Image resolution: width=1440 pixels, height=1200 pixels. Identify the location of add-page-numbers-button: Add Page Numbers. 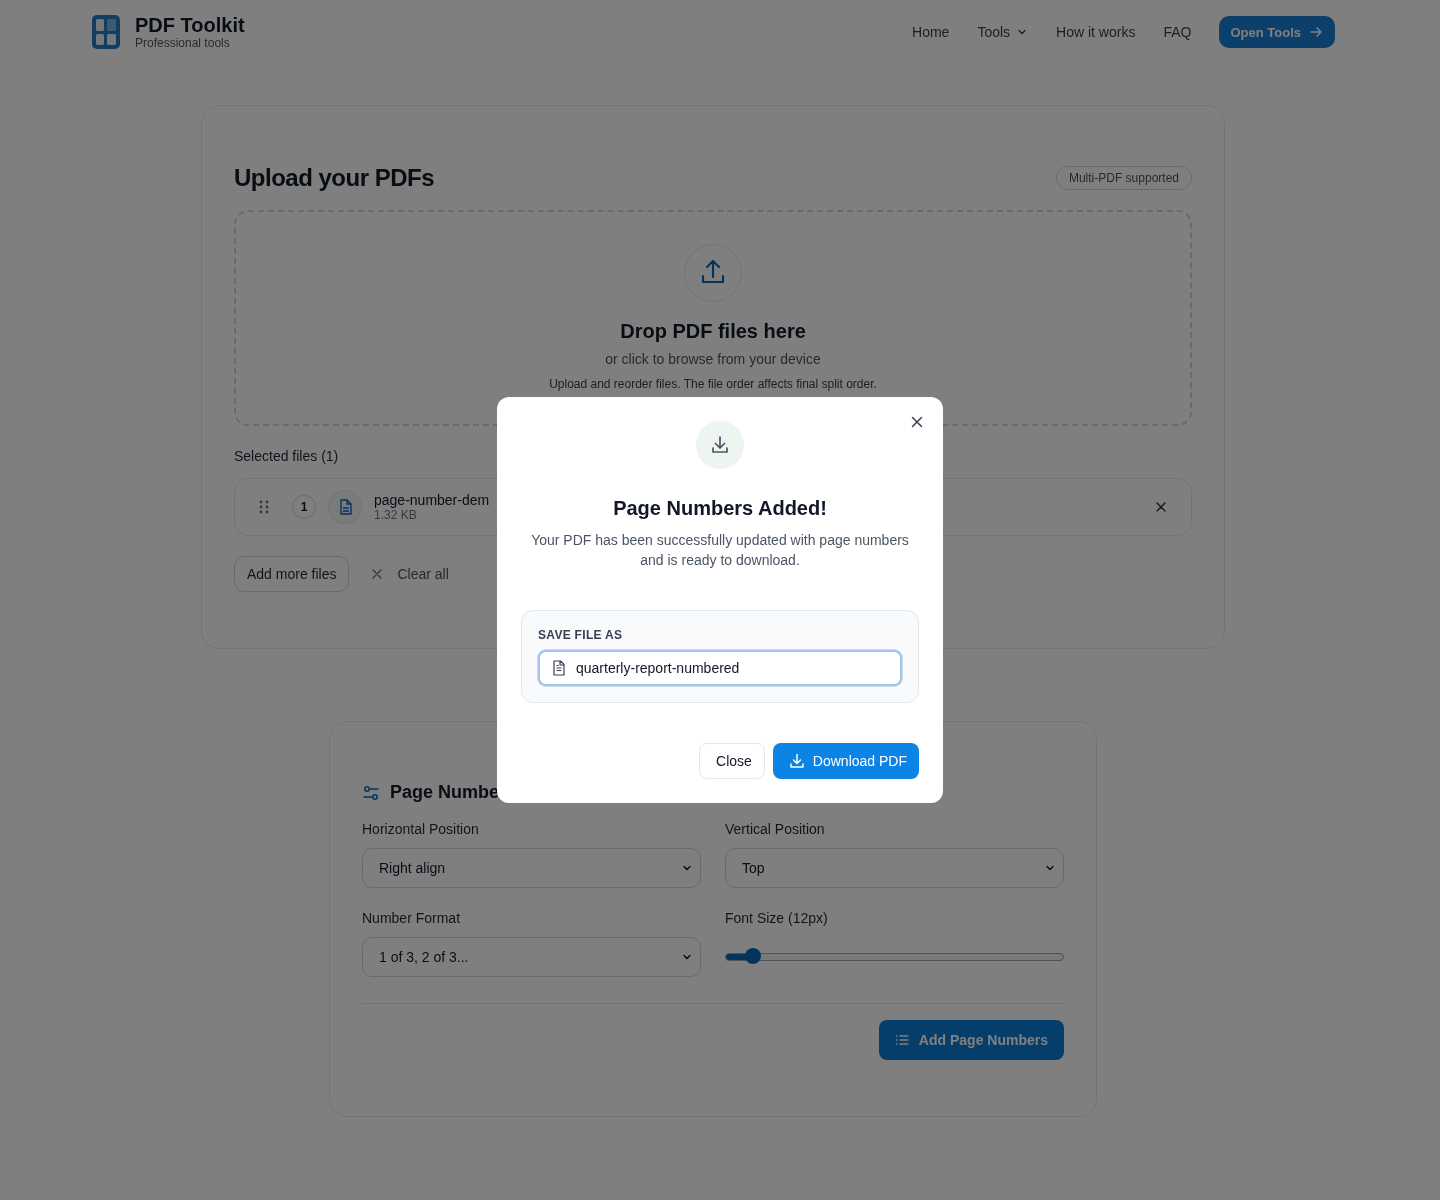
(971, 1040).